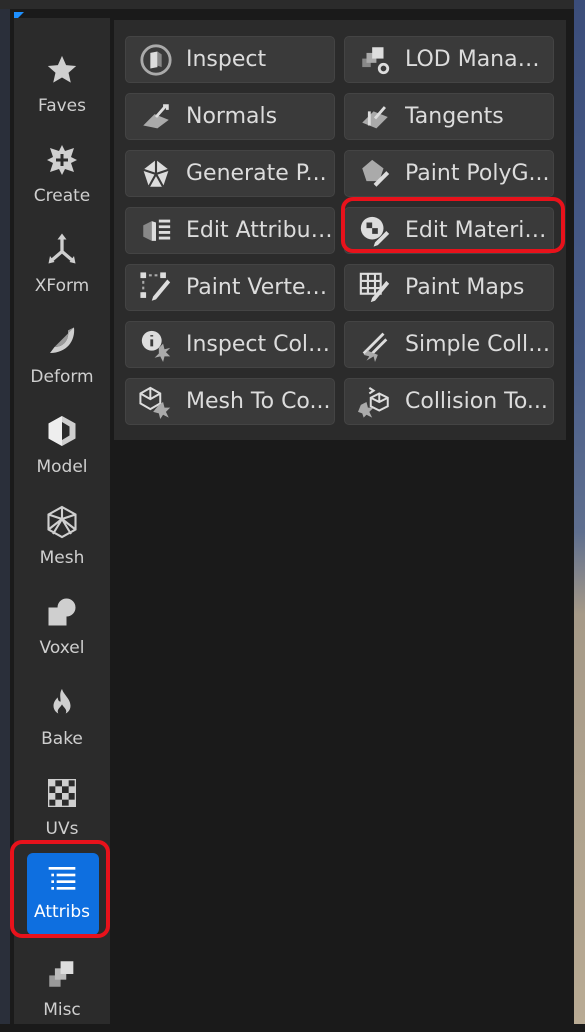 This screenshot has height=1032, width=585. Describe the element at coordinates (62, 286) in the screenshot. I see `sidebar-item-label: XForm` at that location.